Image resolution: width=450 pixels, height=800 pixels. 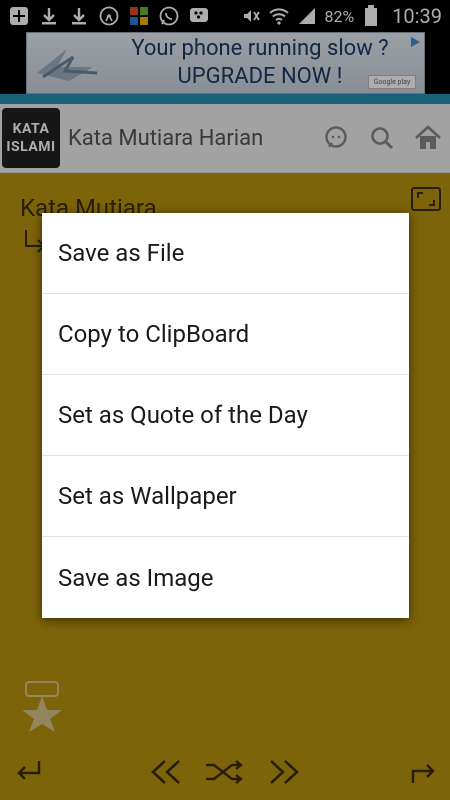 I want to click on menu-item-label: Save as Image, so click(x=136, y=577).